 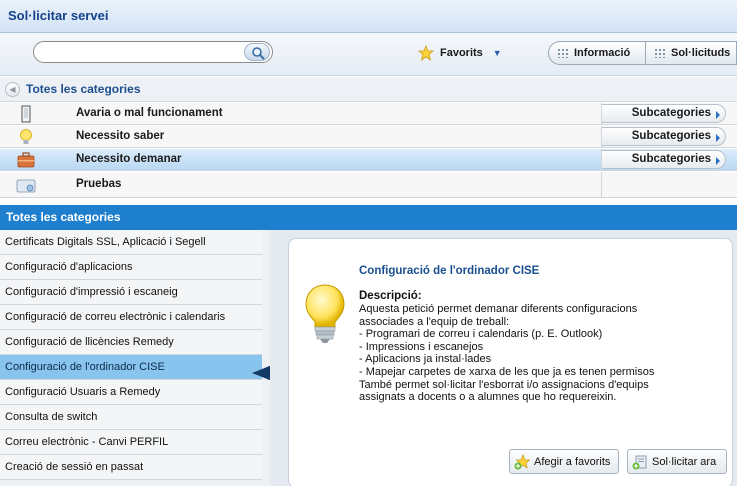 I want to click on category-label: Pruebas, so click(x=99, y=184).